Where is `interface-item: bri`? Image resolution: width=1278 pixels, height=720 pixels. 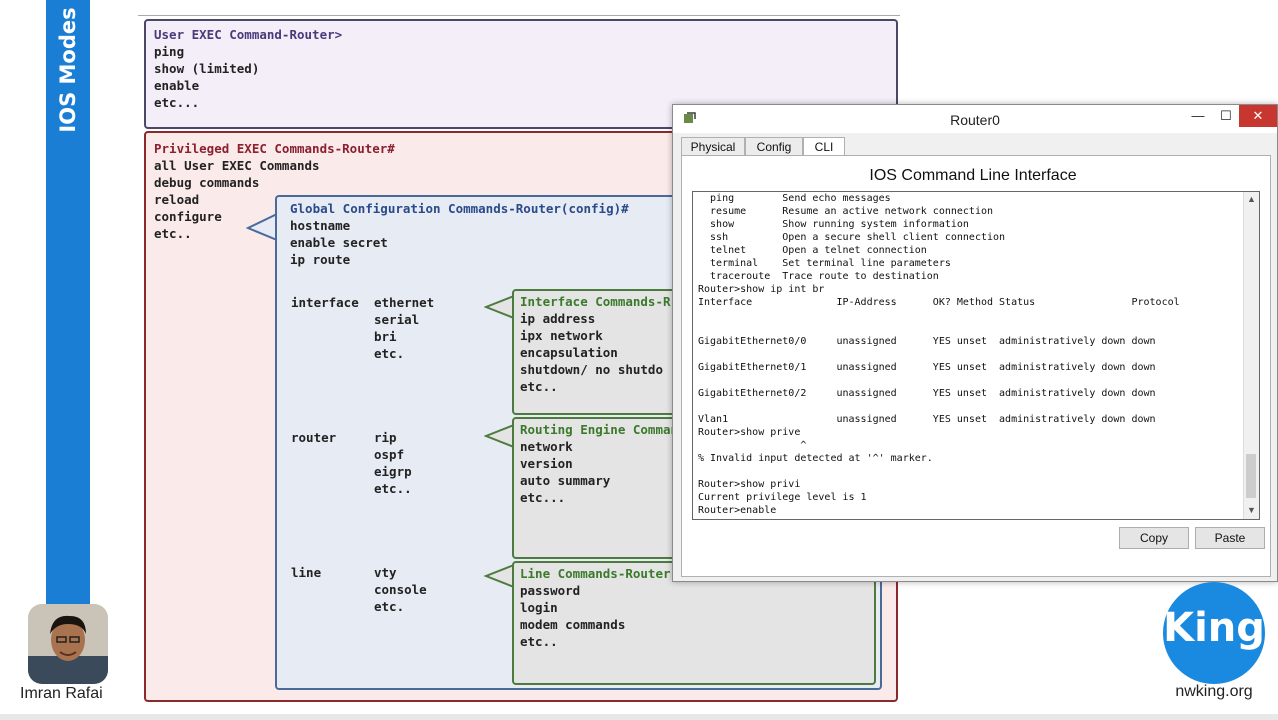
interface-item: bri is located at coordinates (385, 336).